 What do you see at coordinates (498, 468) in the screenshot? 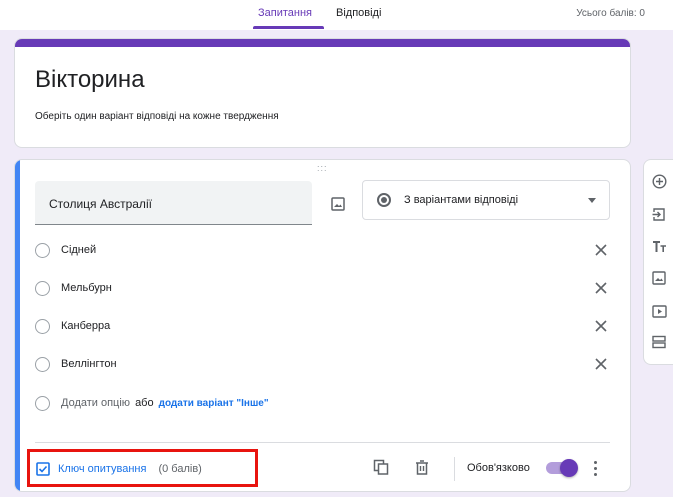
I see `required-label: Обов'язково` at bounding box center [498, 468].